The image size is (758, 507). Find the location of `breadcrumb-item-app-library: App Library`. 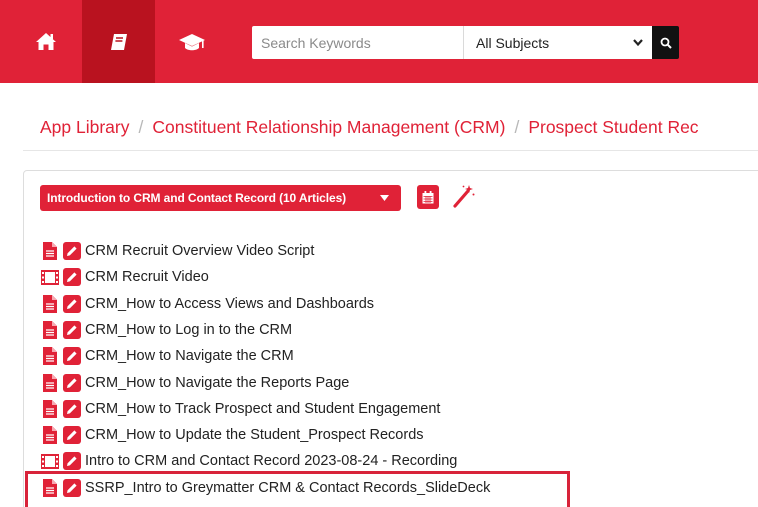

breadcrumb-item-app-library: App Library is located at coordinates (85, 127).